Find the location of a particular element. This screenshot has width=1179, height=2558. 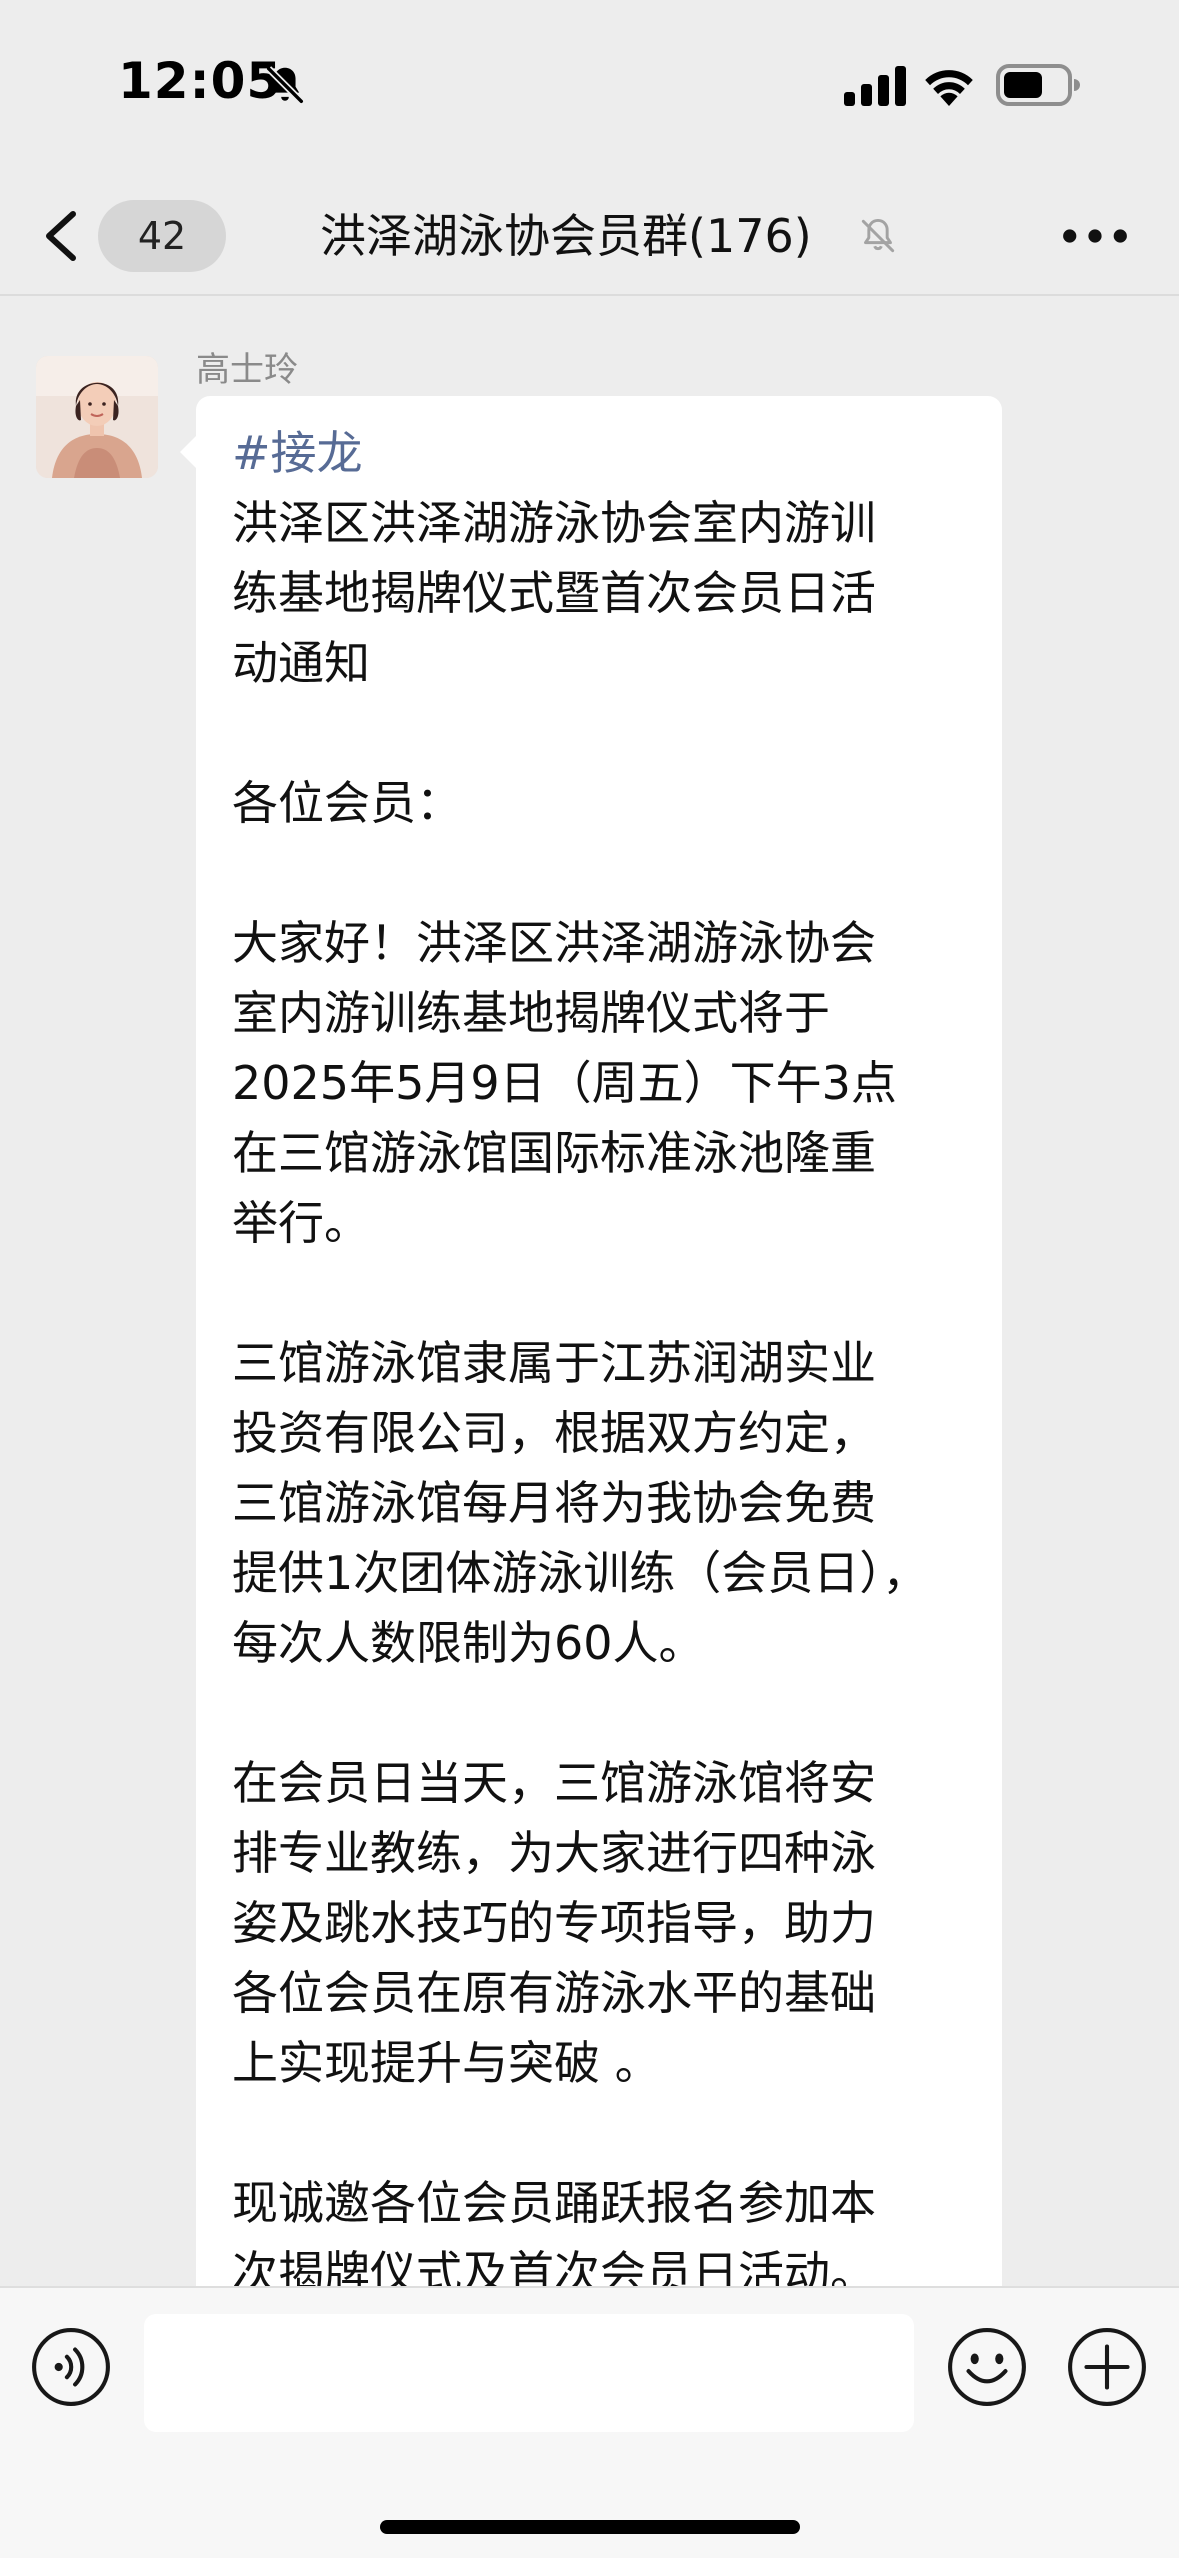

message-line: 投资有限公司，根据双方约定， is located at coordinates (554, 1433).